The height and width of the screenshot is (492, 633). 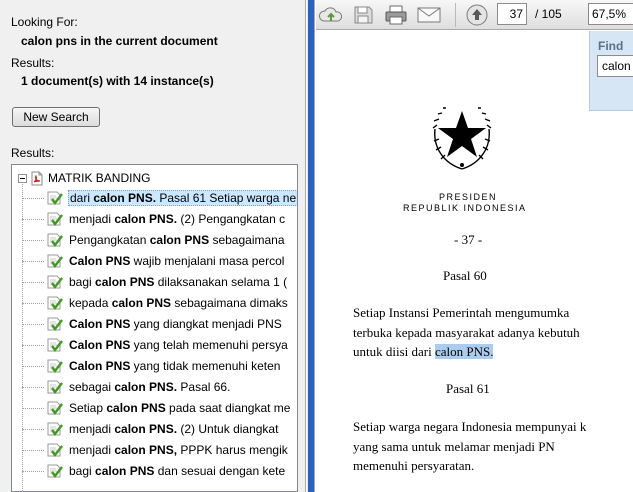 I want to click on result-item: dari calon PNS. Pasal 61 Setiap warga ne, so click(x=154, y=198).